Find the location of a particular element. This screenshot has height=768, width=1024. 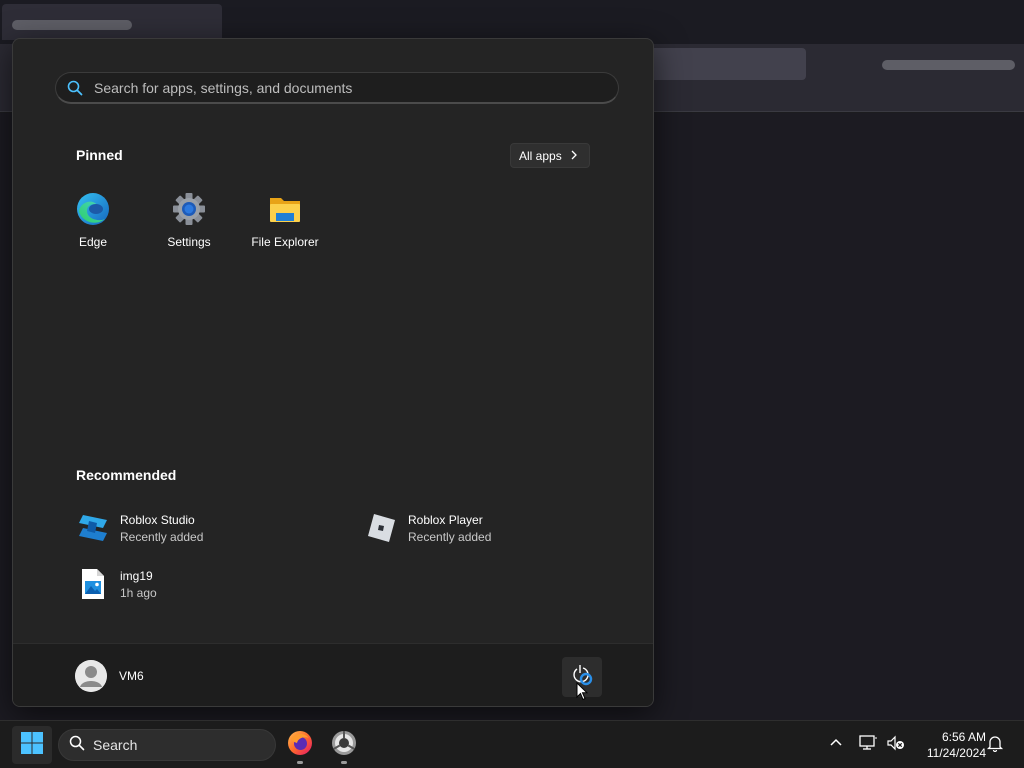

windows-logo-icon is located at coordinates (32, 745).